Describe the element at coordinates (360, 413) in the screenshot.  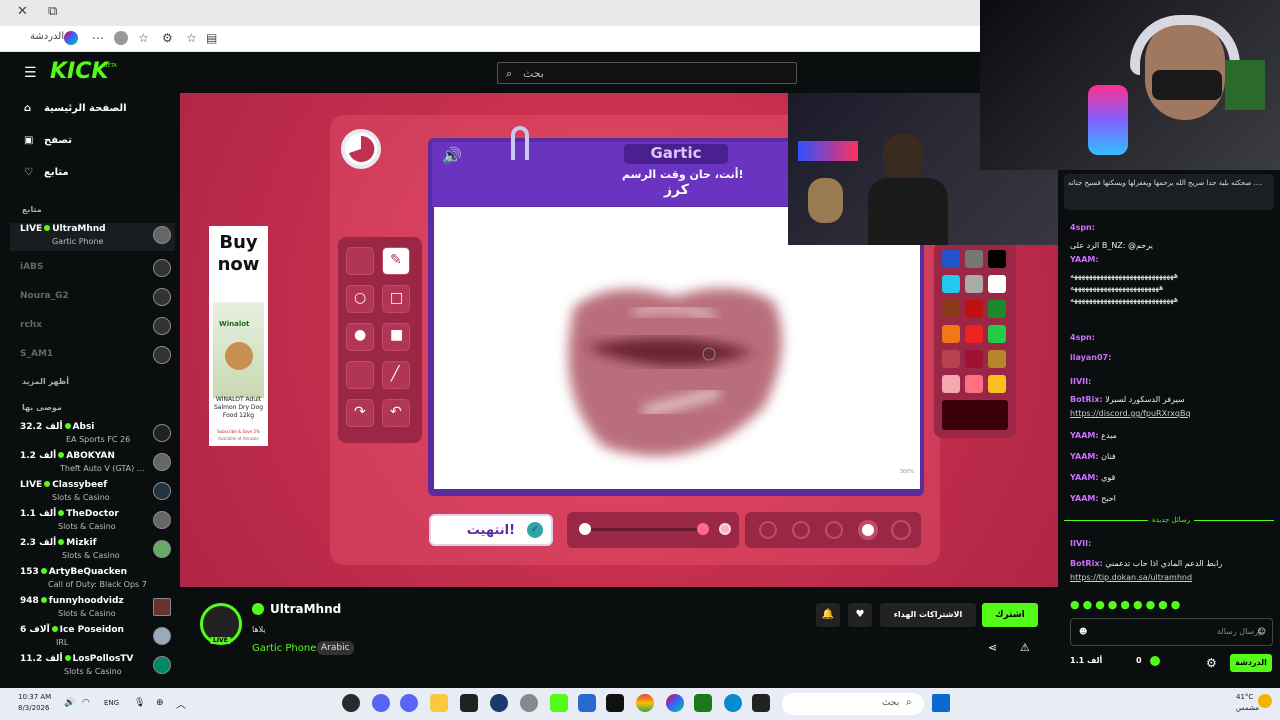
I see `redo-tool: ↷` at that location.